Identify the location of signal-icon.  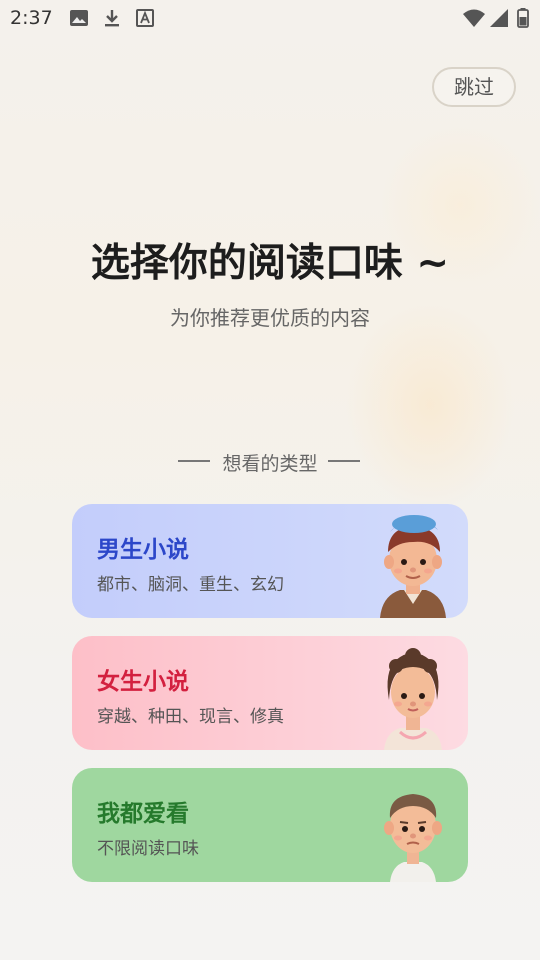
(499, 18).